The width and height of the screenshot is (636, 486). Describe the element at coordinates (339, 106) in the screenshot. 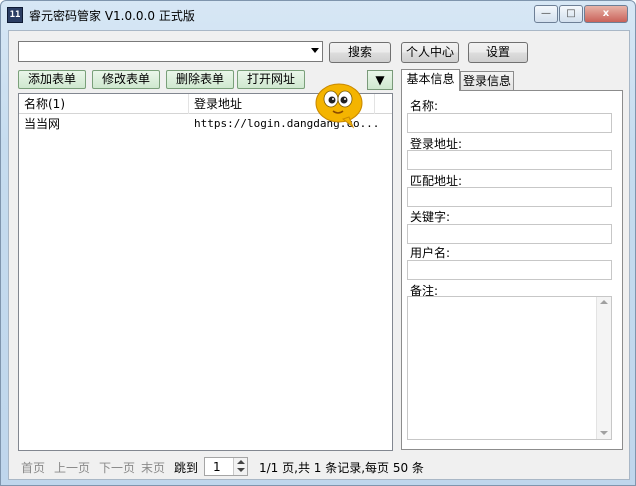

I see `mascot-icon` at that location.